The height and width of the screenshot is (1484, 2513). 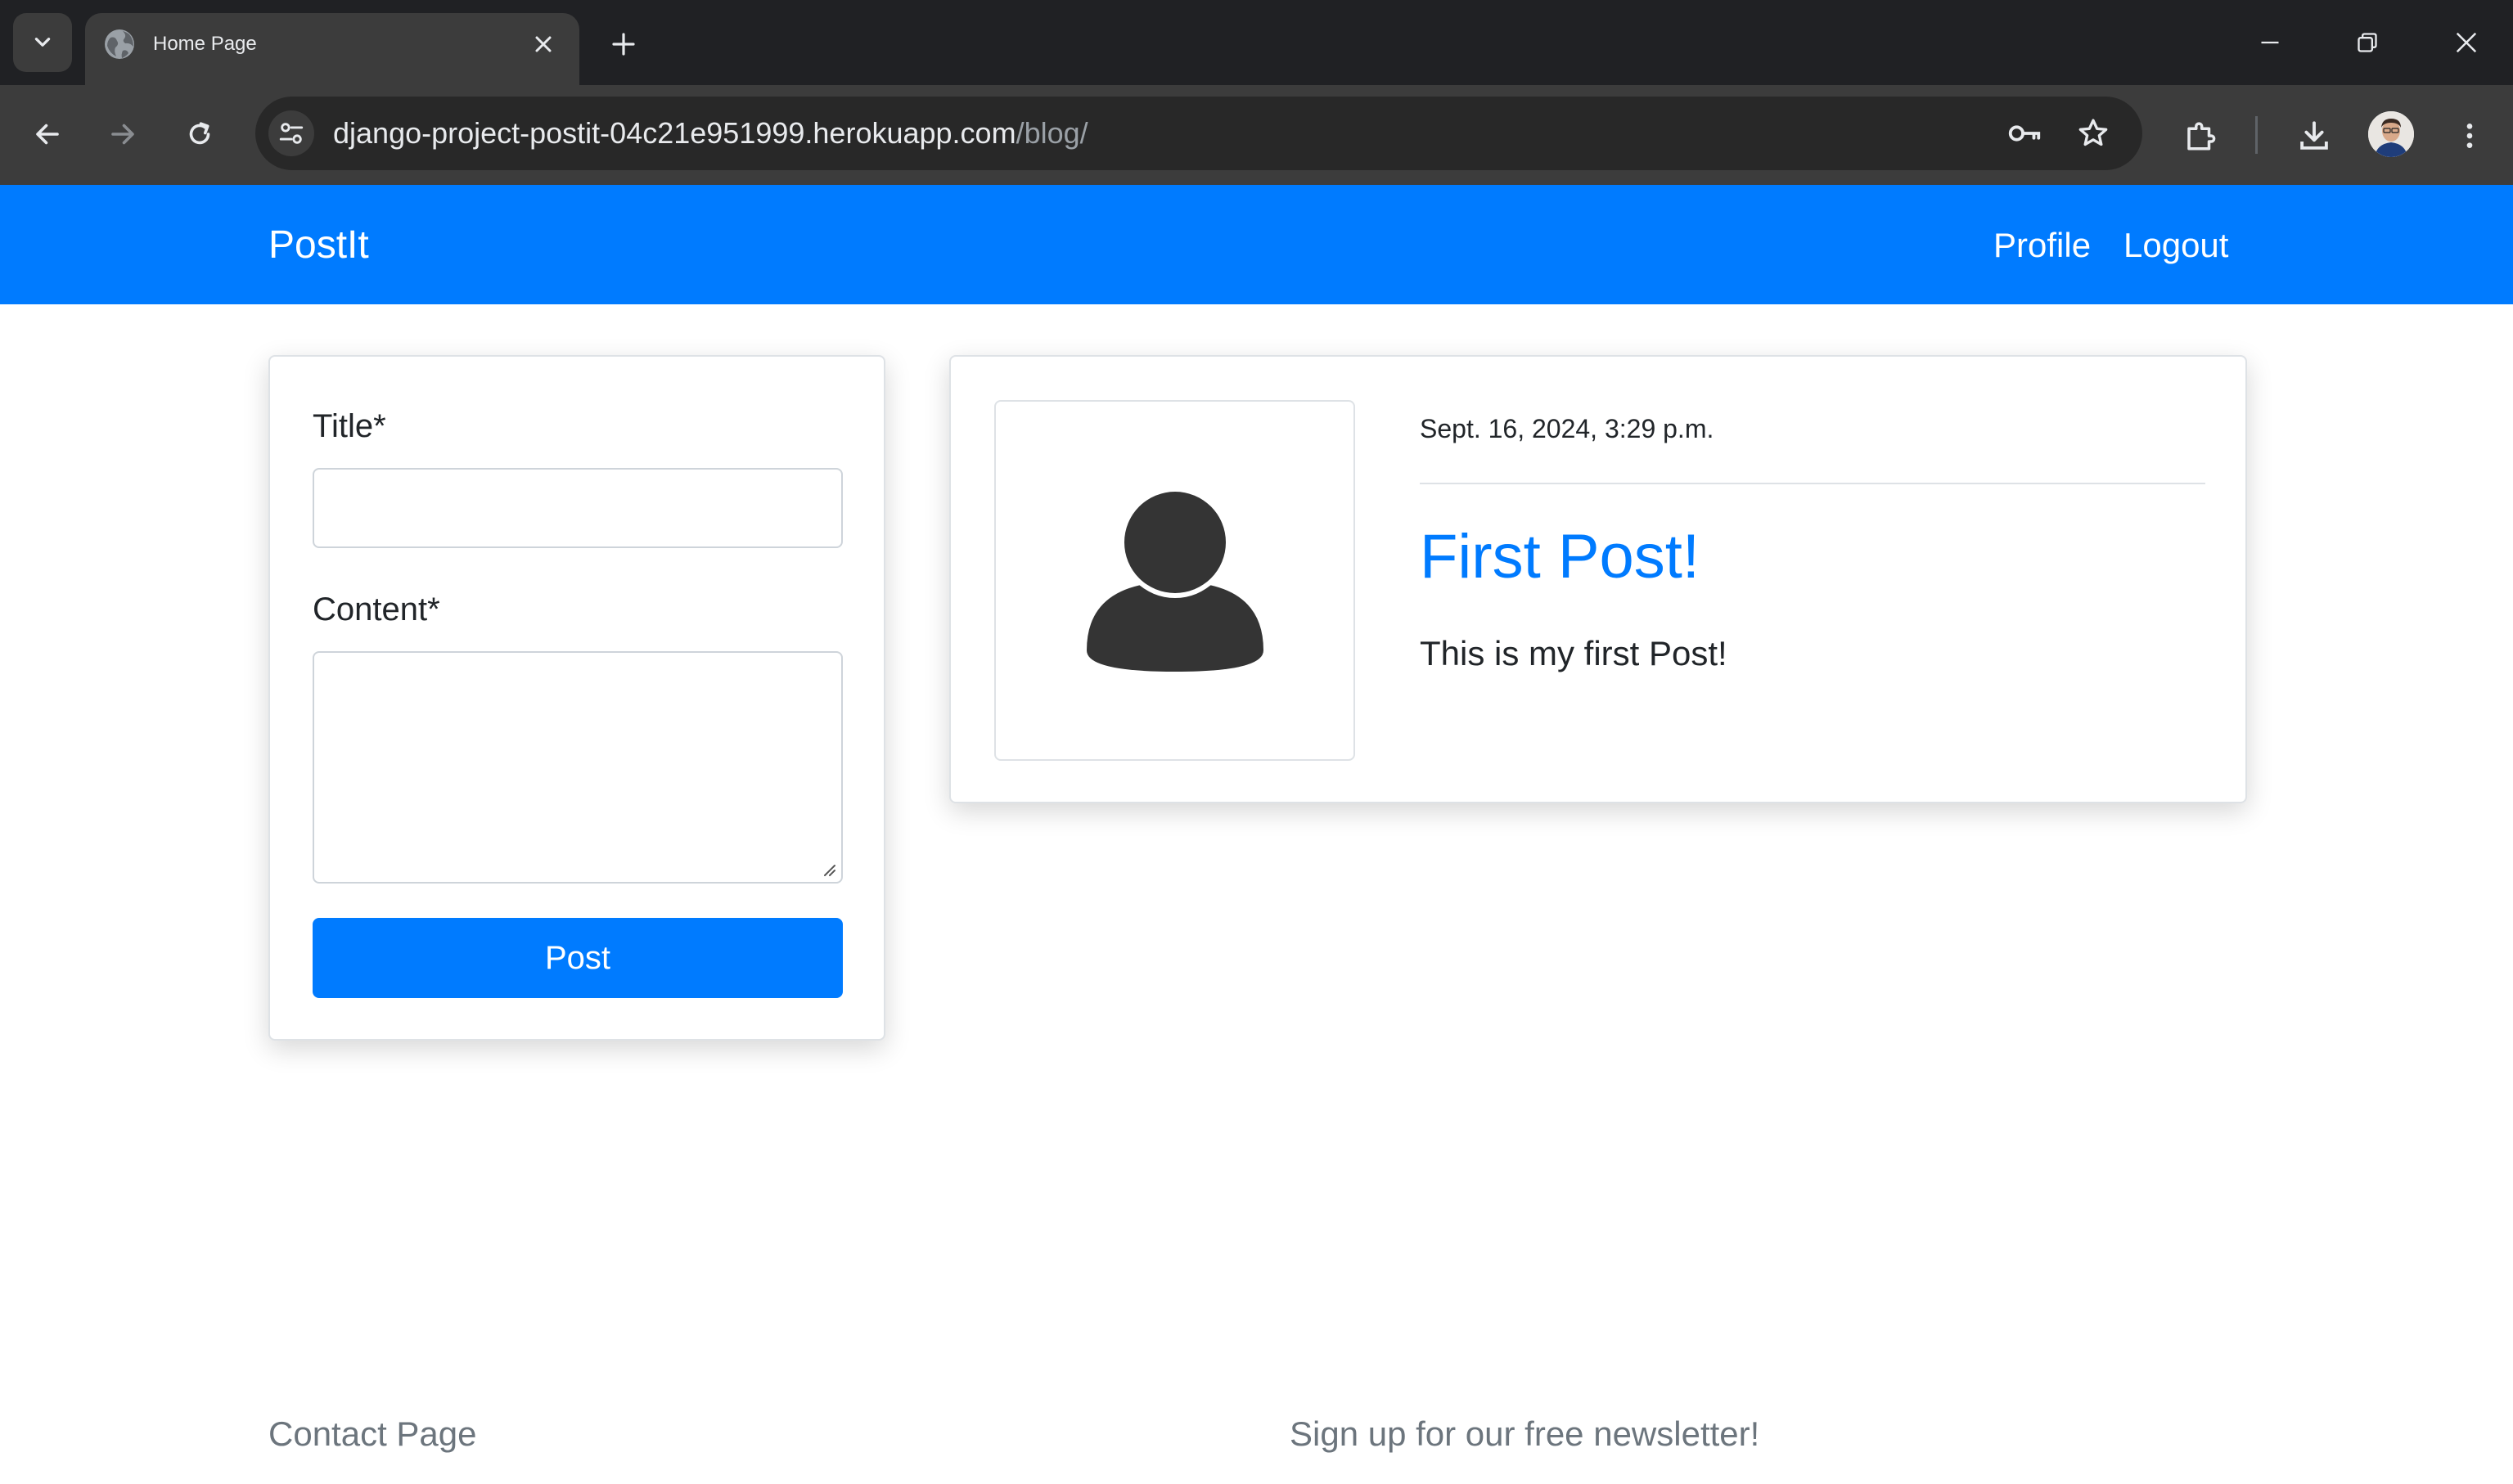 What do you see at coordinates (1052, 133) in the screenshot?
I see `url-path: /blog/` at bounding box center [1052, 133].